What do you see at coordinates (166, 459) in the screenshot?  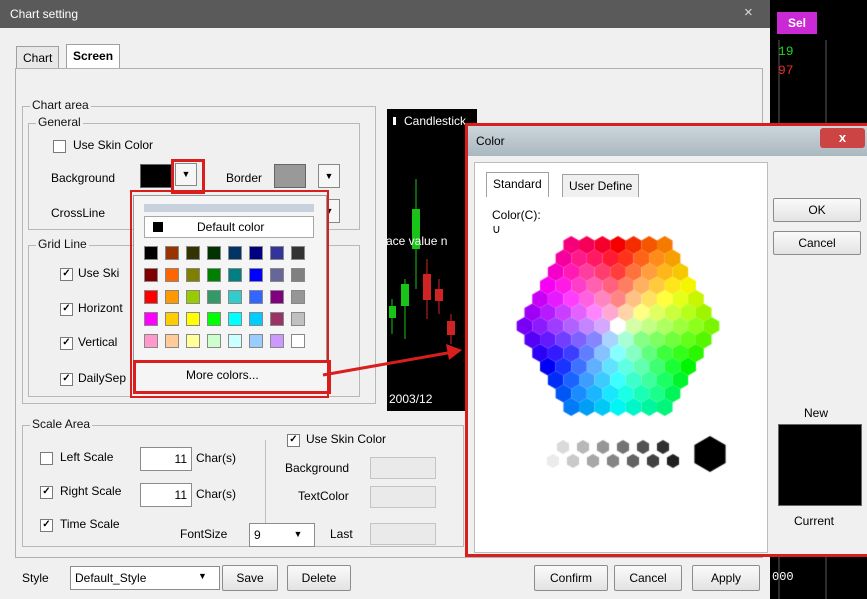 I see `left-scale-input: 11` at bounding box center [166, 459].